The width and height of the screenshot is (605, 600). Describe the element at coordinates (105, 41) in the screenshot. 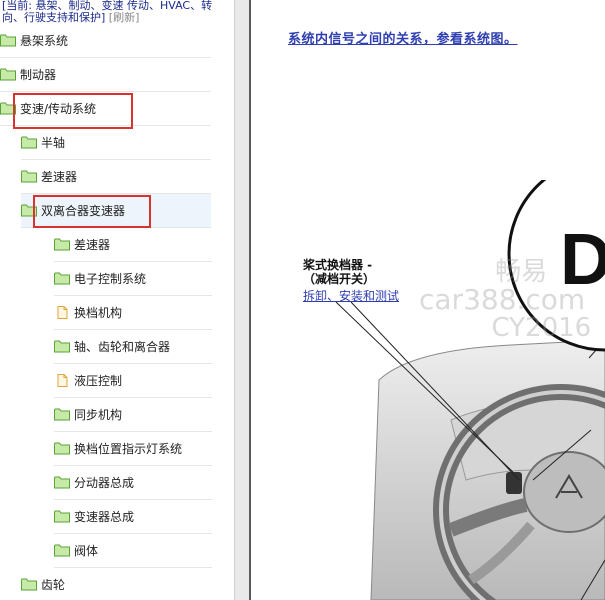

I see `tree-item: 悬架系统` at that location.